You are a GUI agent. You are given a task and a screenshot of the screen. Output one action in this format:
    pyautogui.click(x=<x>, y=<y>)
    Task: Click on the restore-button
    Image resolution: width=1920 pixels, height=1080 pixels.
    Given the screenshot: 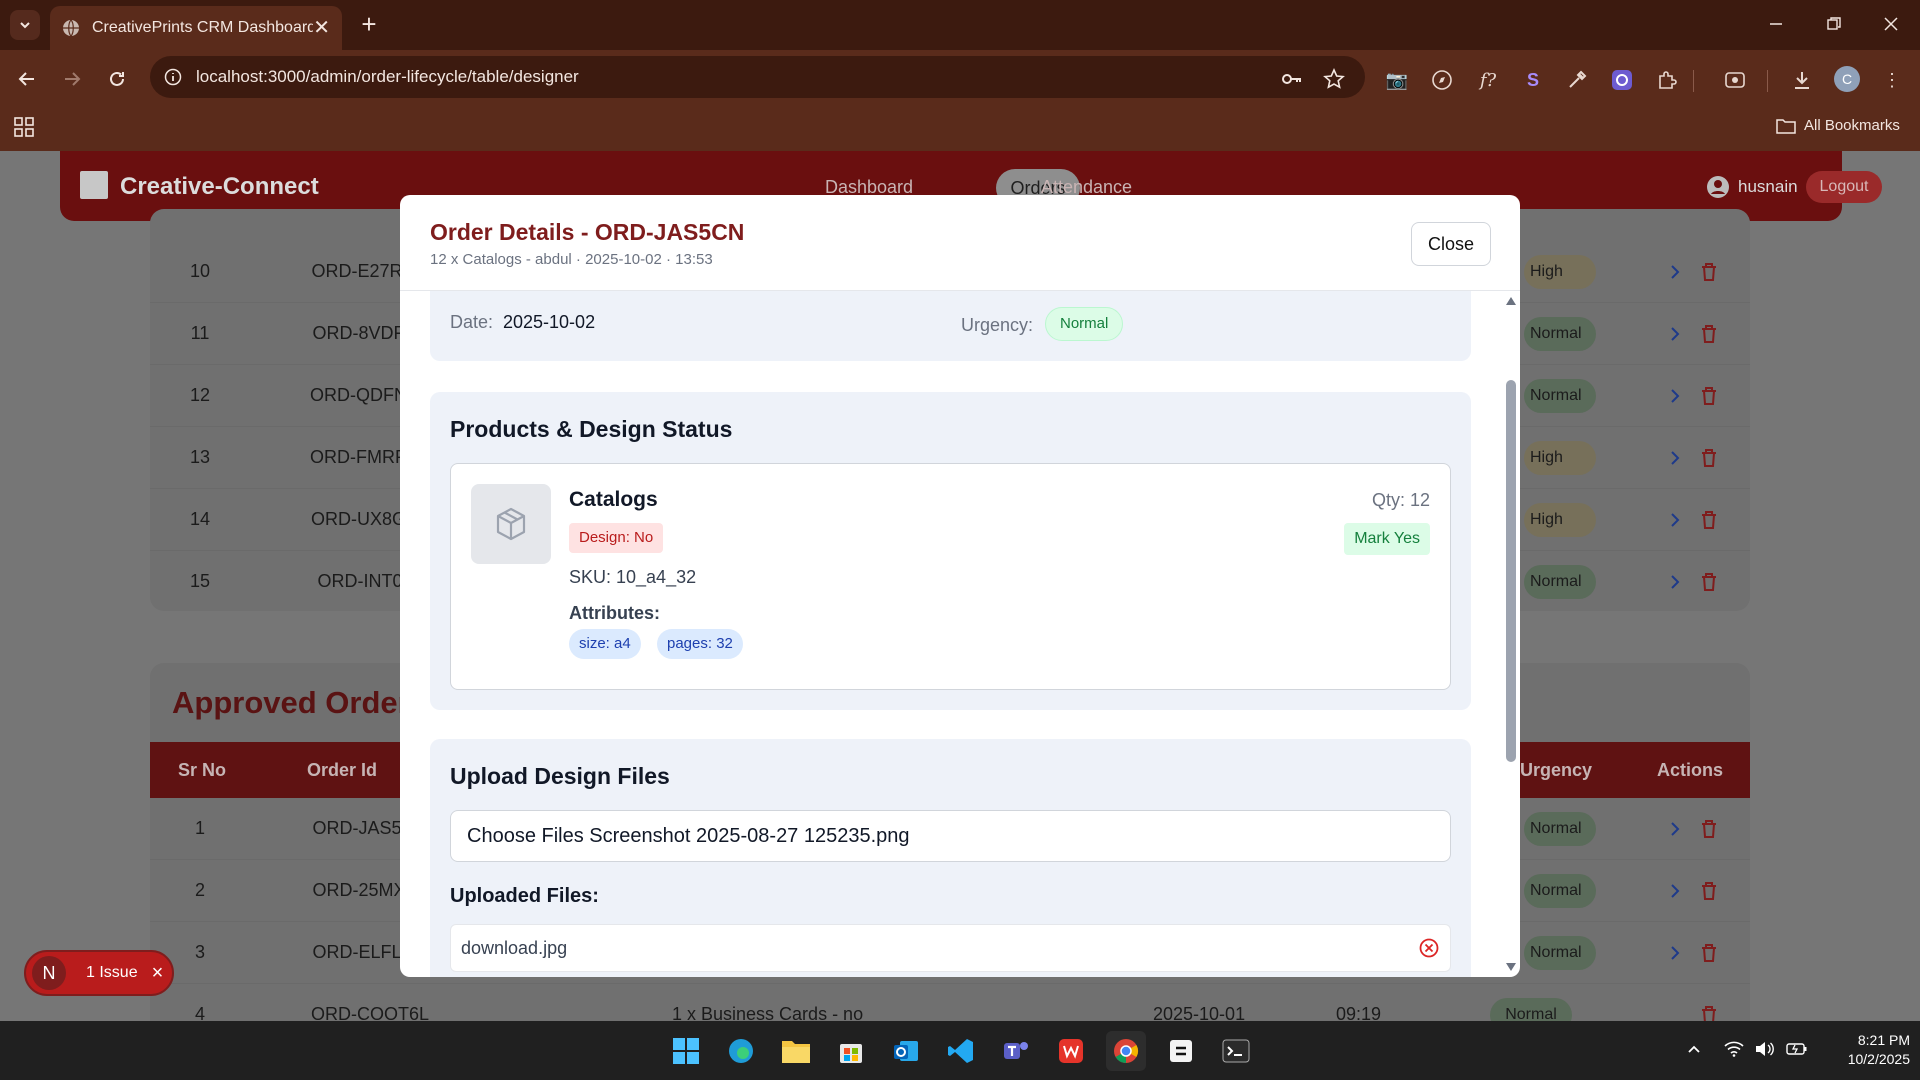 What is the action you would take?
    pyautogui.click(x=1834, y=24)
    